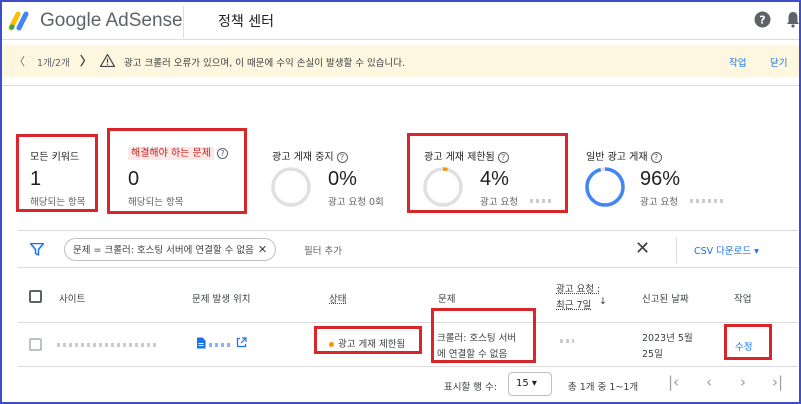 This screenshot has width=801, height=404. I want to click on banner-page-count: 1개/2개, so click(53, 63).